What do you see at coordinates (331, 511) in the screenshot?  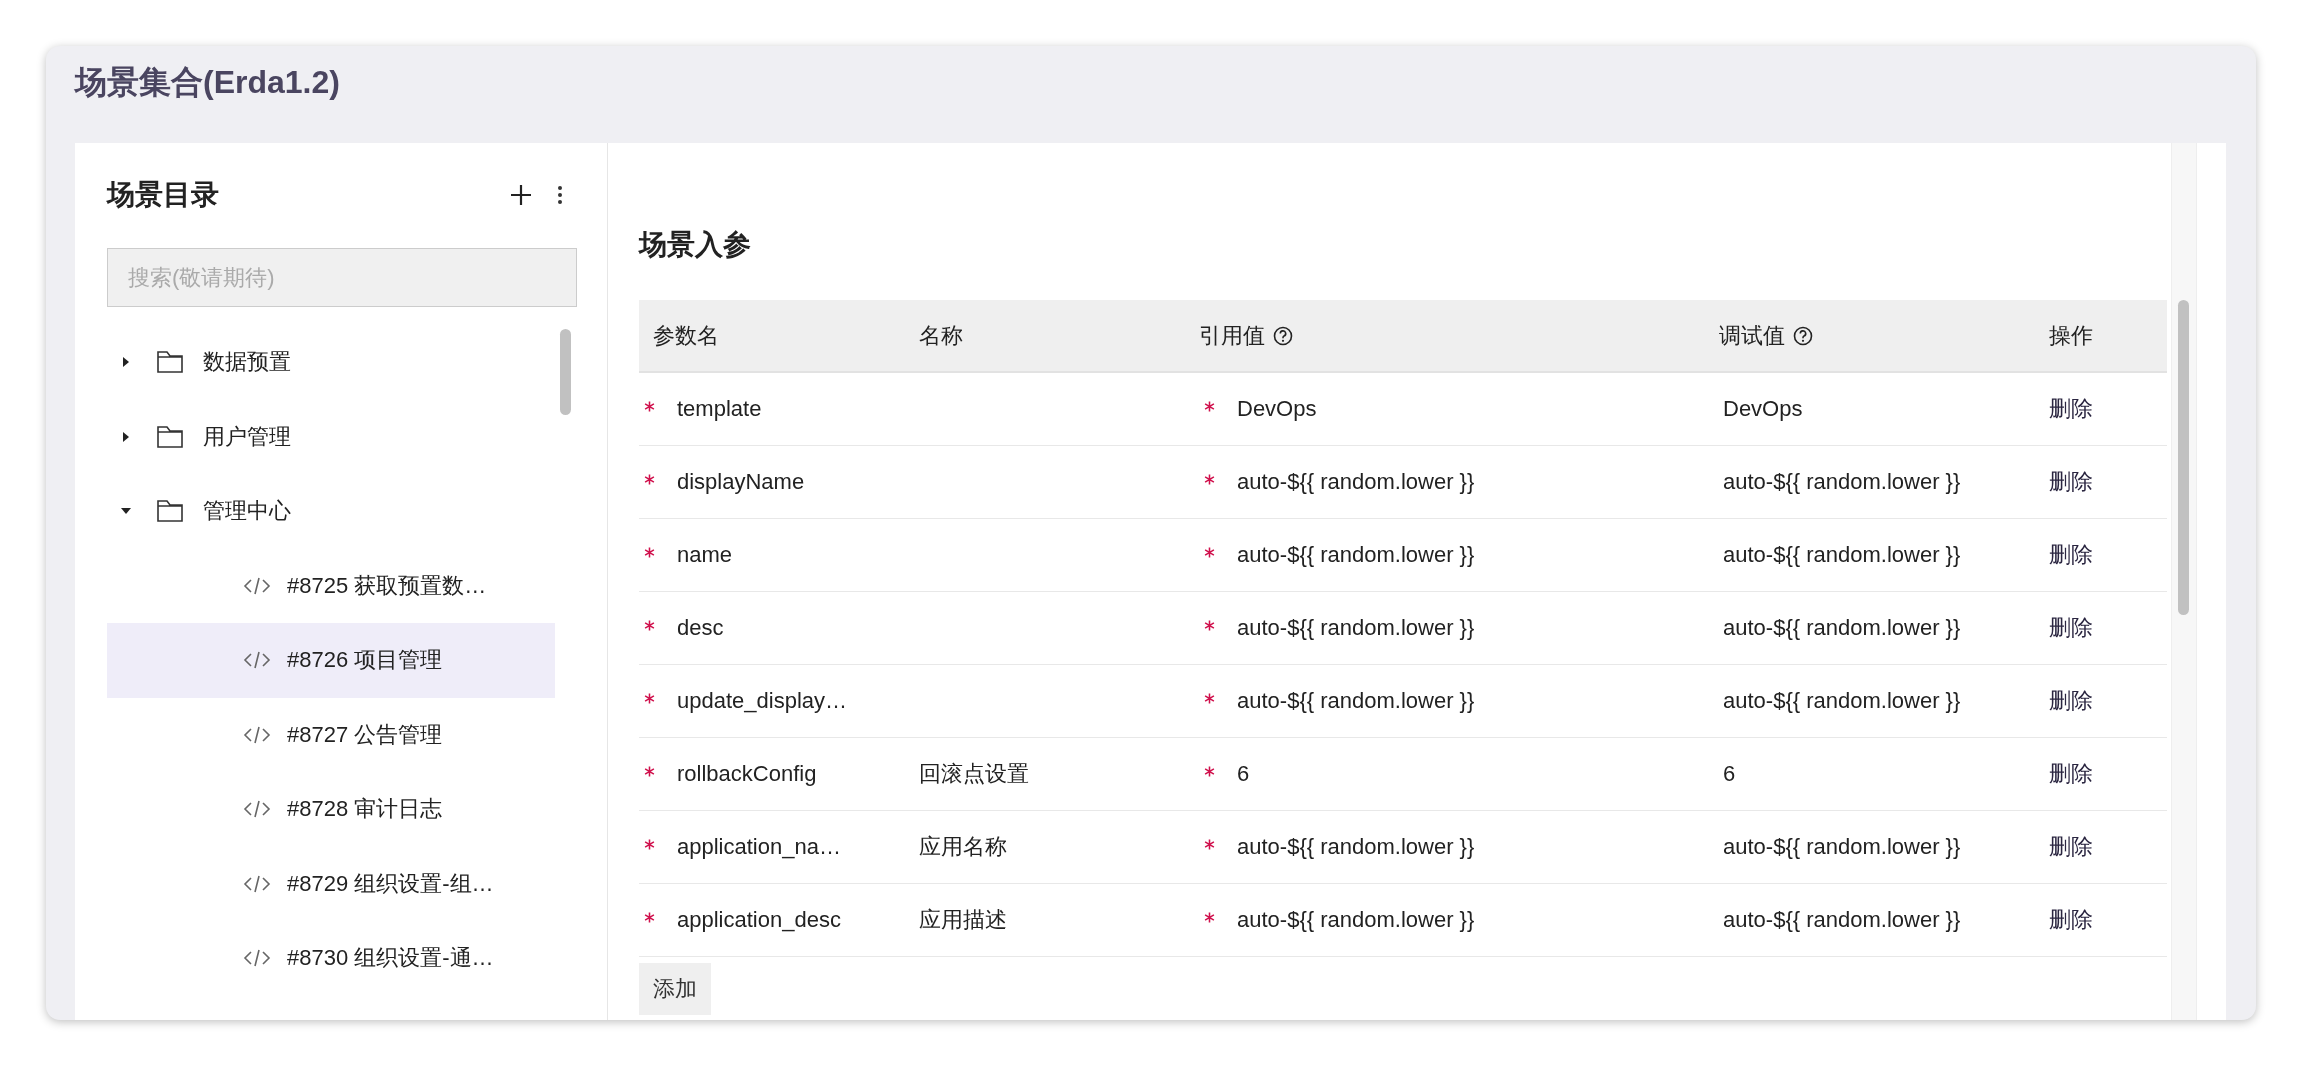 I see `tree-item: 管理中心` at bounding box center [331, 511].